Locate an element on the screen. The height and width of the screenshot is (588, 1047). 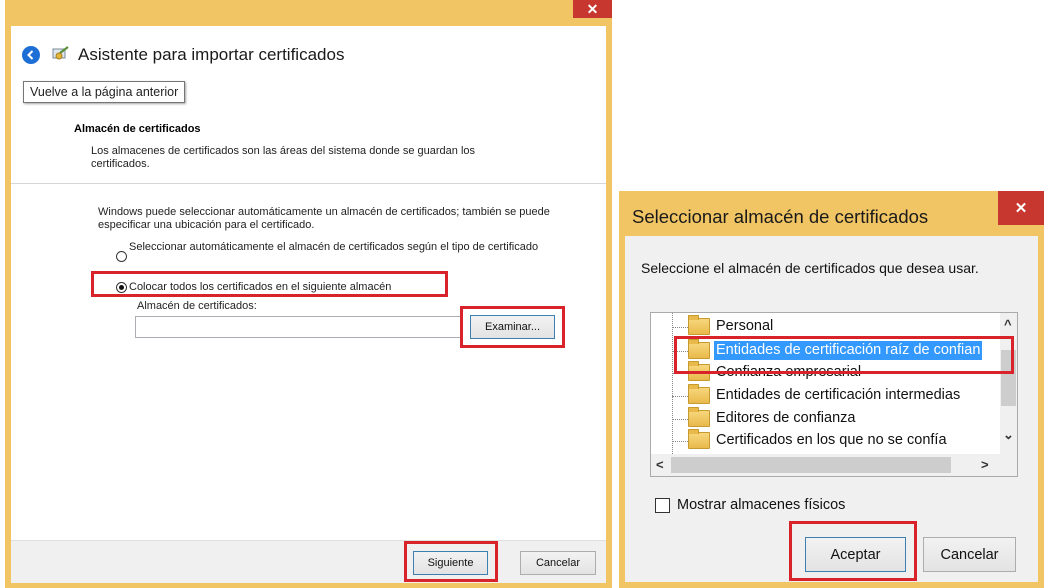
horizontal-scrollbar: < > is located at coordinates (825, 465).